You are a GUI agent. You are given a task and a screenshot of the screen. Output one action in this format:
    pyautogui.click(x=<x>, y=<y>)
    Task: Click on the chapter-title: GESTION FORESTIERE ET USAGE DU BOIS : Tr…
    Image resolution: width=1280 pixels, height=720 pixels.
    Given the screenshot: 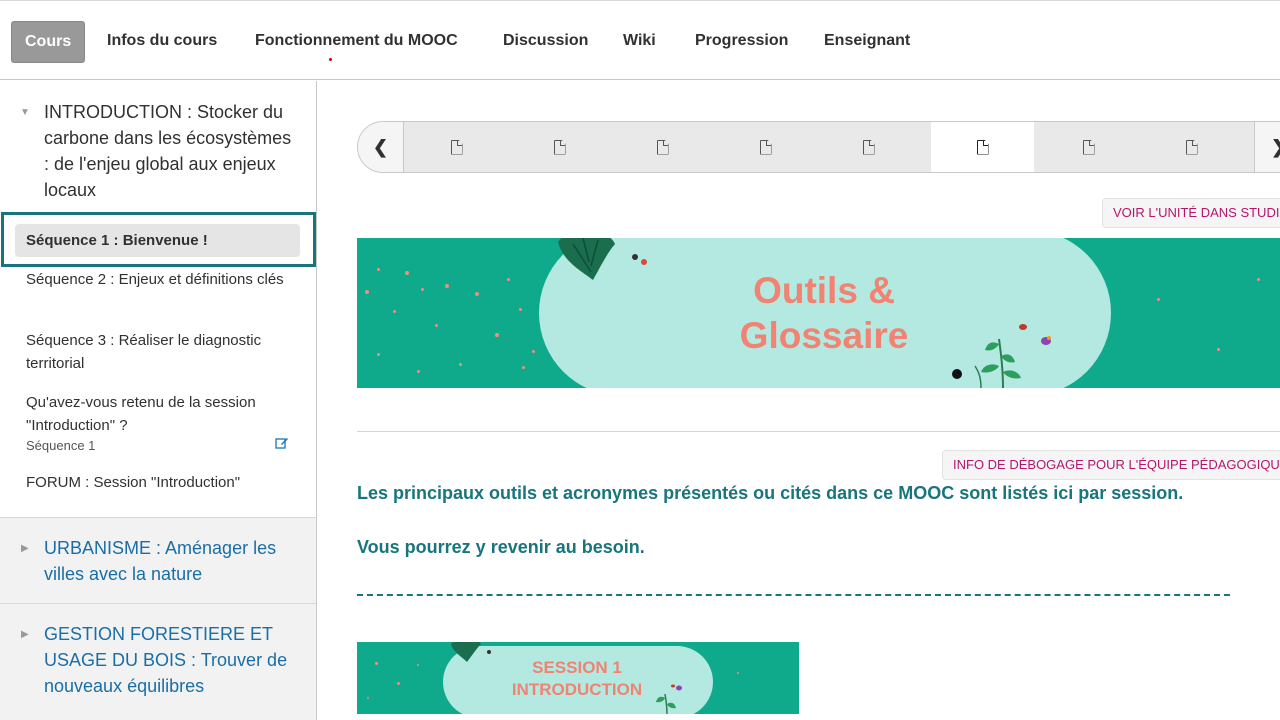 What is the action you would take?
    pyautogui.click(x=175, y=660)
    